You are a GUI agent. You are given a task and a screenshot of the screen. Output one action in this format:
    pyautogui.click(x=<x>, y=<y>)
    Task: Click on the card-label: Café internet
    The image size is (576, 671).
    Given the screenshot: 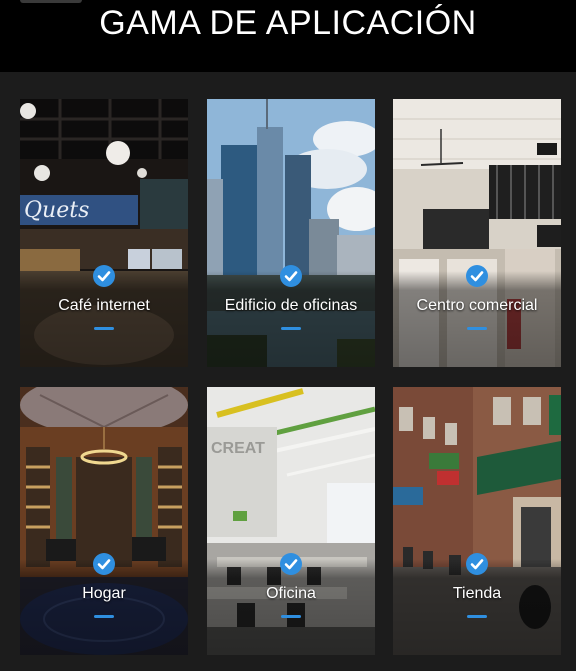 What is the action you would take?
    pyautogui.click(x=104, y=305)
    